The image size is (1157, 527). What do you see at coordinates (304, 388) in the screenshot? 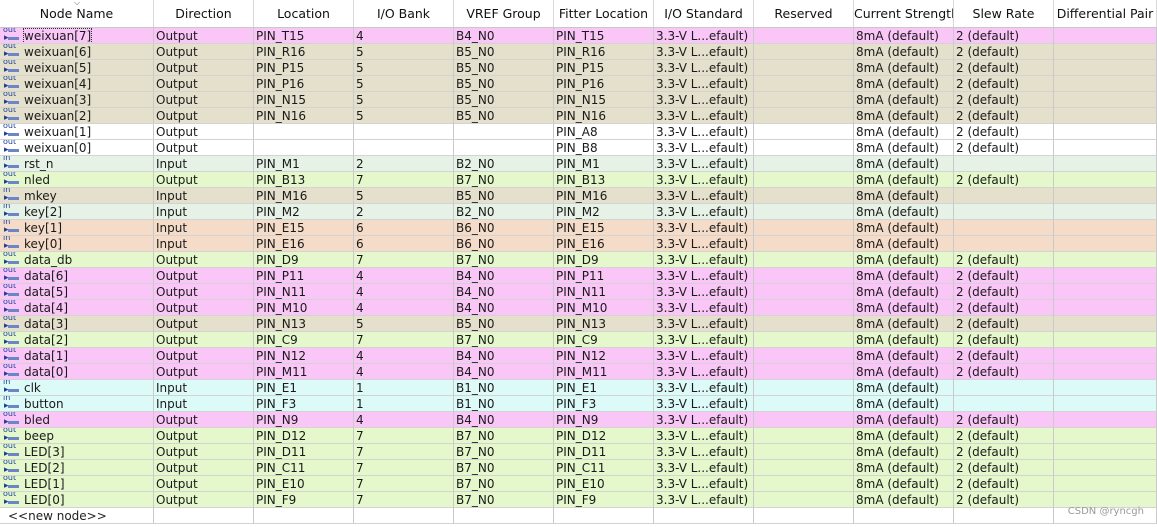
I see `location-cell: PIN_E1` at bounding box center [304, 388].